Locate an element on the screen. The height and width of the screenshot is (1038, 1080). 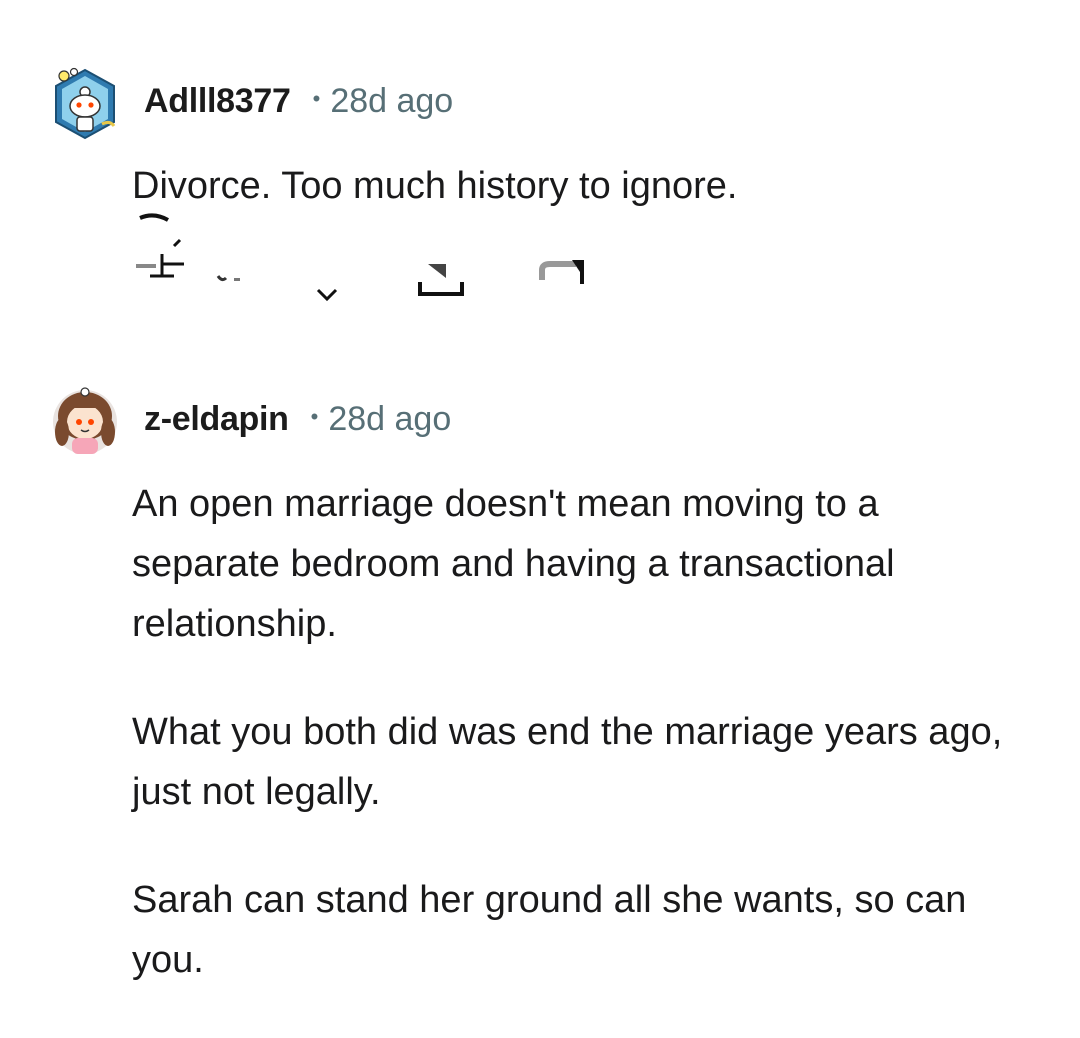
reply-icon is located at coordinates (441, 280).